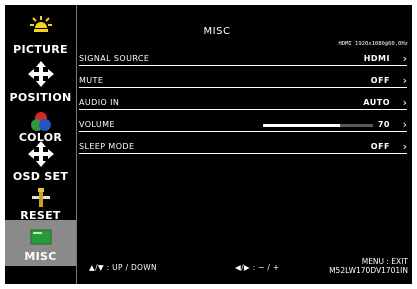 Image resolution: width=417 pixels, height=289 pixels. What do you see at coordinates (243, 123) in the screenshot?
I see `menu-row-volume: VOLUME 70 ›` at bounding box center [243, 123].